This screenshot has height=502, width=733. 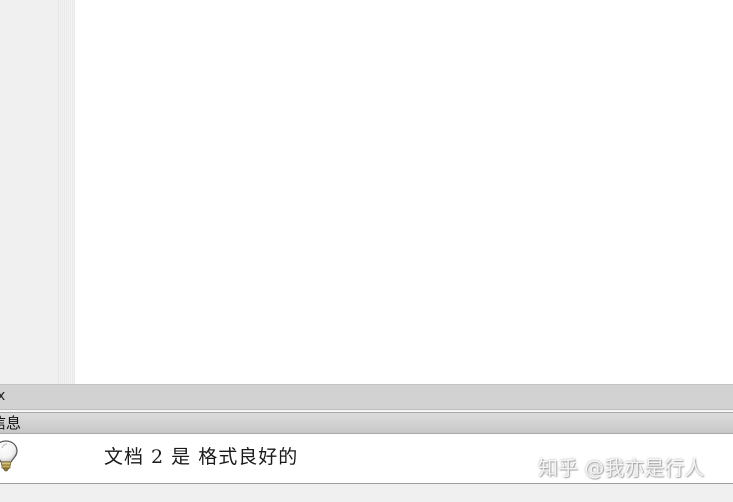 What do you see at coordinates (621, 468) in the screenshot?
I see `watermark: 知乎 @我亦是行人` at bounding box center [621, 468].